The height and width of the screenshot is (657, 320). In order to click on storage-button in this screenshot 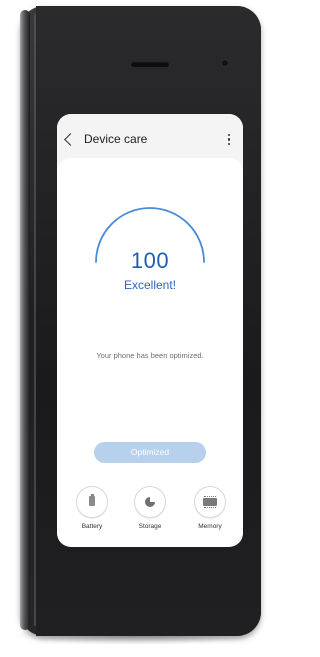, I will do `click(150, 502)`.